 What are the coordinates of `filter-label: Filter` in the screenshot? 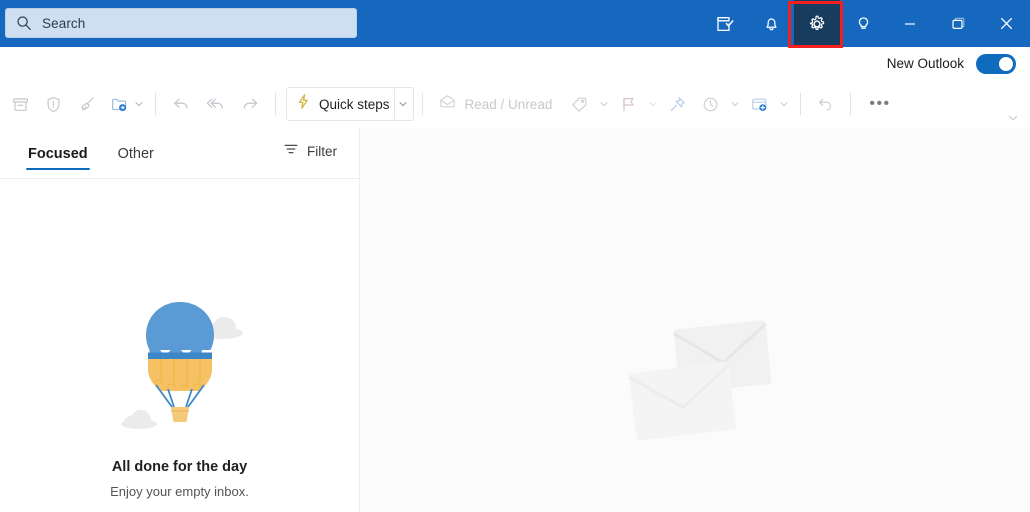 It's located at (322, 151).